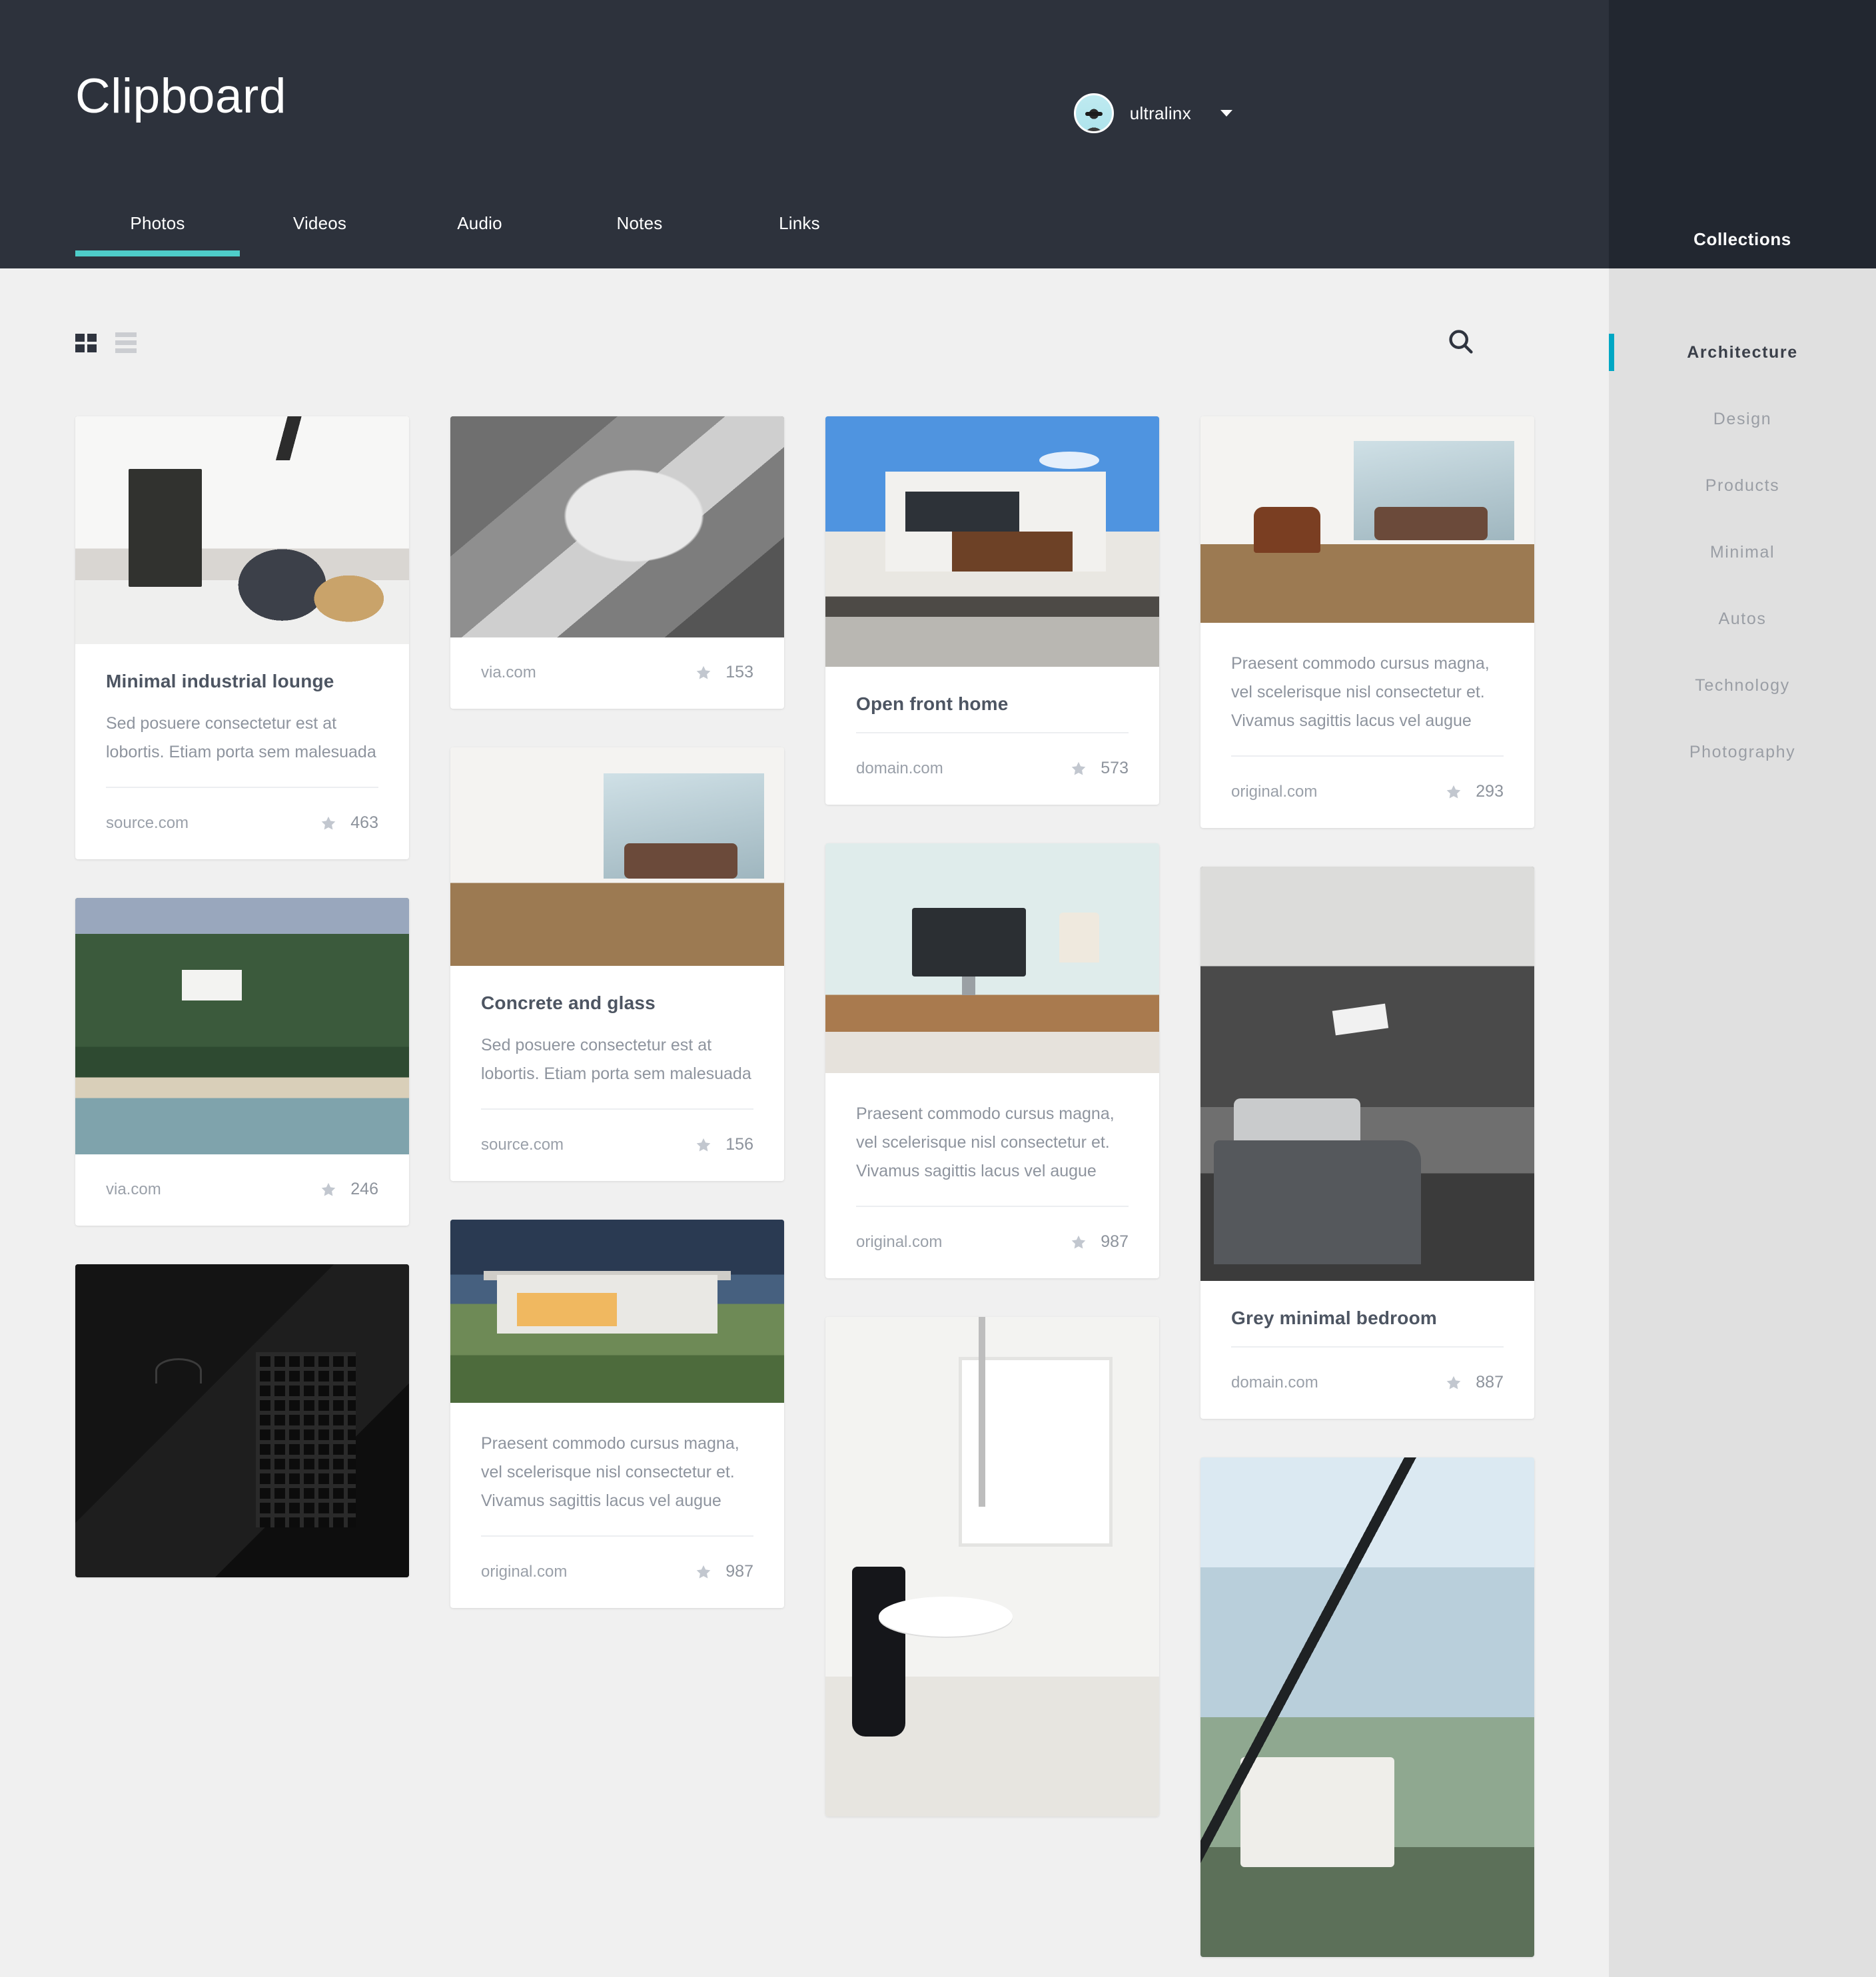  I want to click on sidebar-item-technology: Technology, so click(1742, 685).